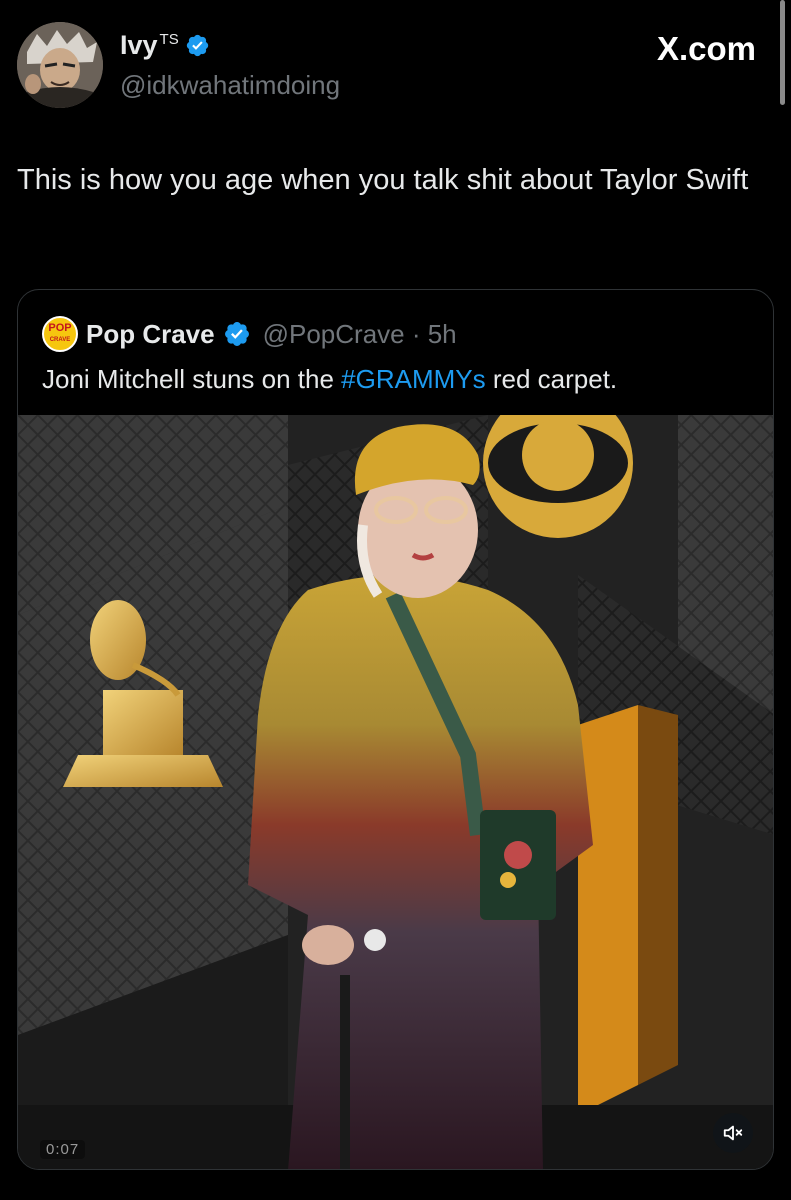 Image resolution: width=791 pixels, height=1200 pixels. I want to click on scrollbar-thumb, so click(782, 52).